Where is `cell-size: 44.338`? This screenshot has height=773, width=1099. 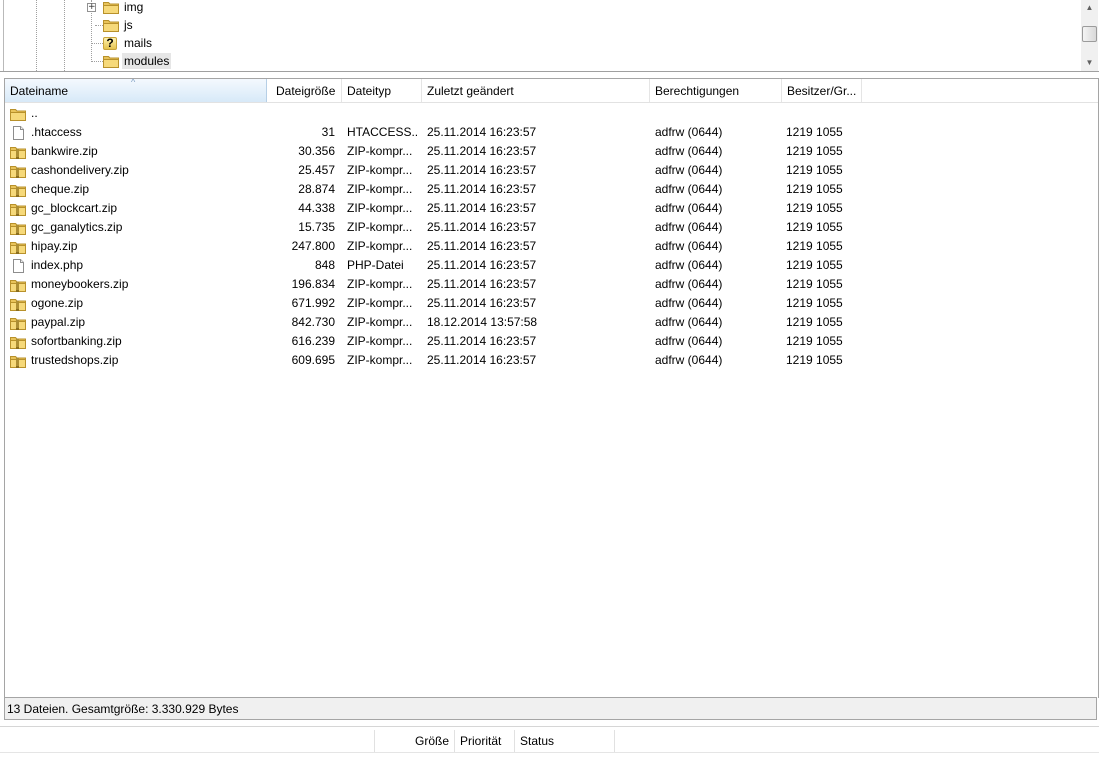
cell-size: 44.338 is located at coordinates (316, 208).